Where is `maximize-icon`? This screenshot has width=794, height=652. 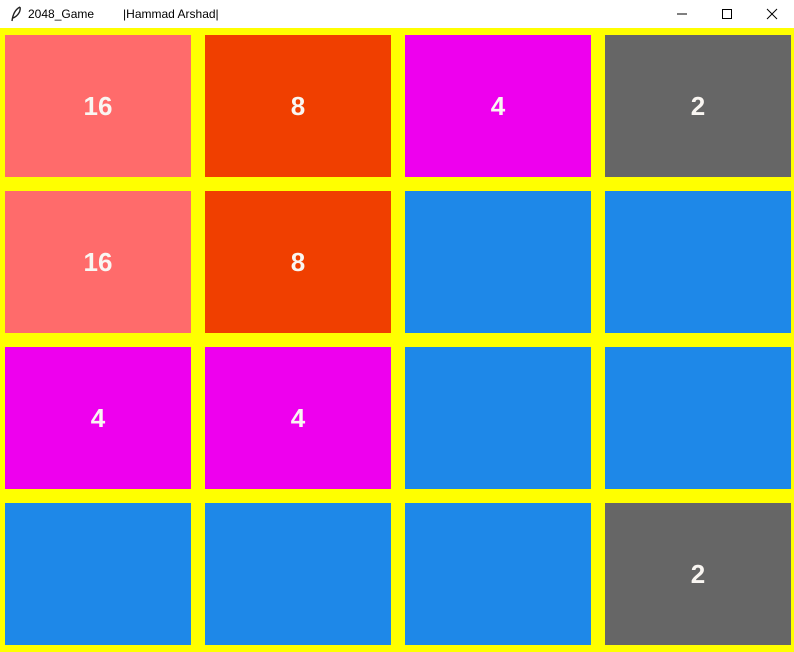
maximize-icon is located at coordinates (726, 14).